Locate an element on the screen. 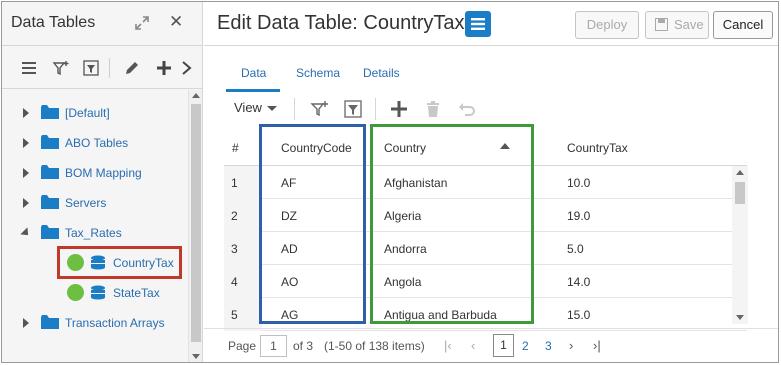  status-circle-icon is located at coordinates (75, 292).